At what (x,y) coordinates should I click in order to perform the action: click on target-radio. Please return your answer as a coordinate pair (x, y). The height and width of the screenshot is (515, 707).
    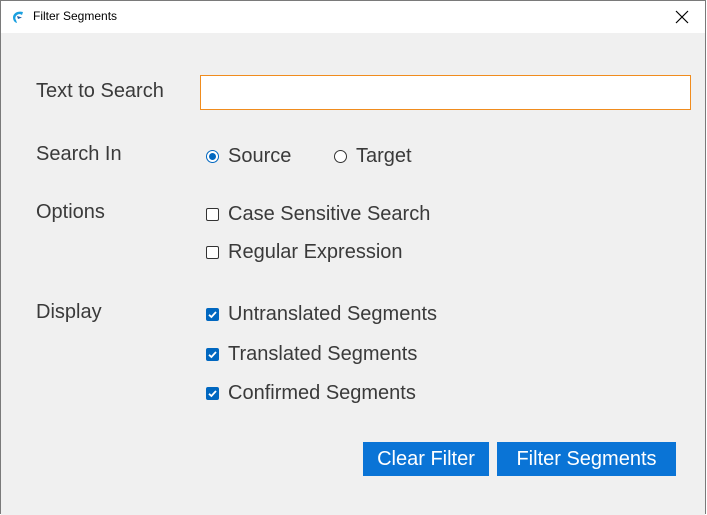
    Looking at the image, I should click on (340, 156).